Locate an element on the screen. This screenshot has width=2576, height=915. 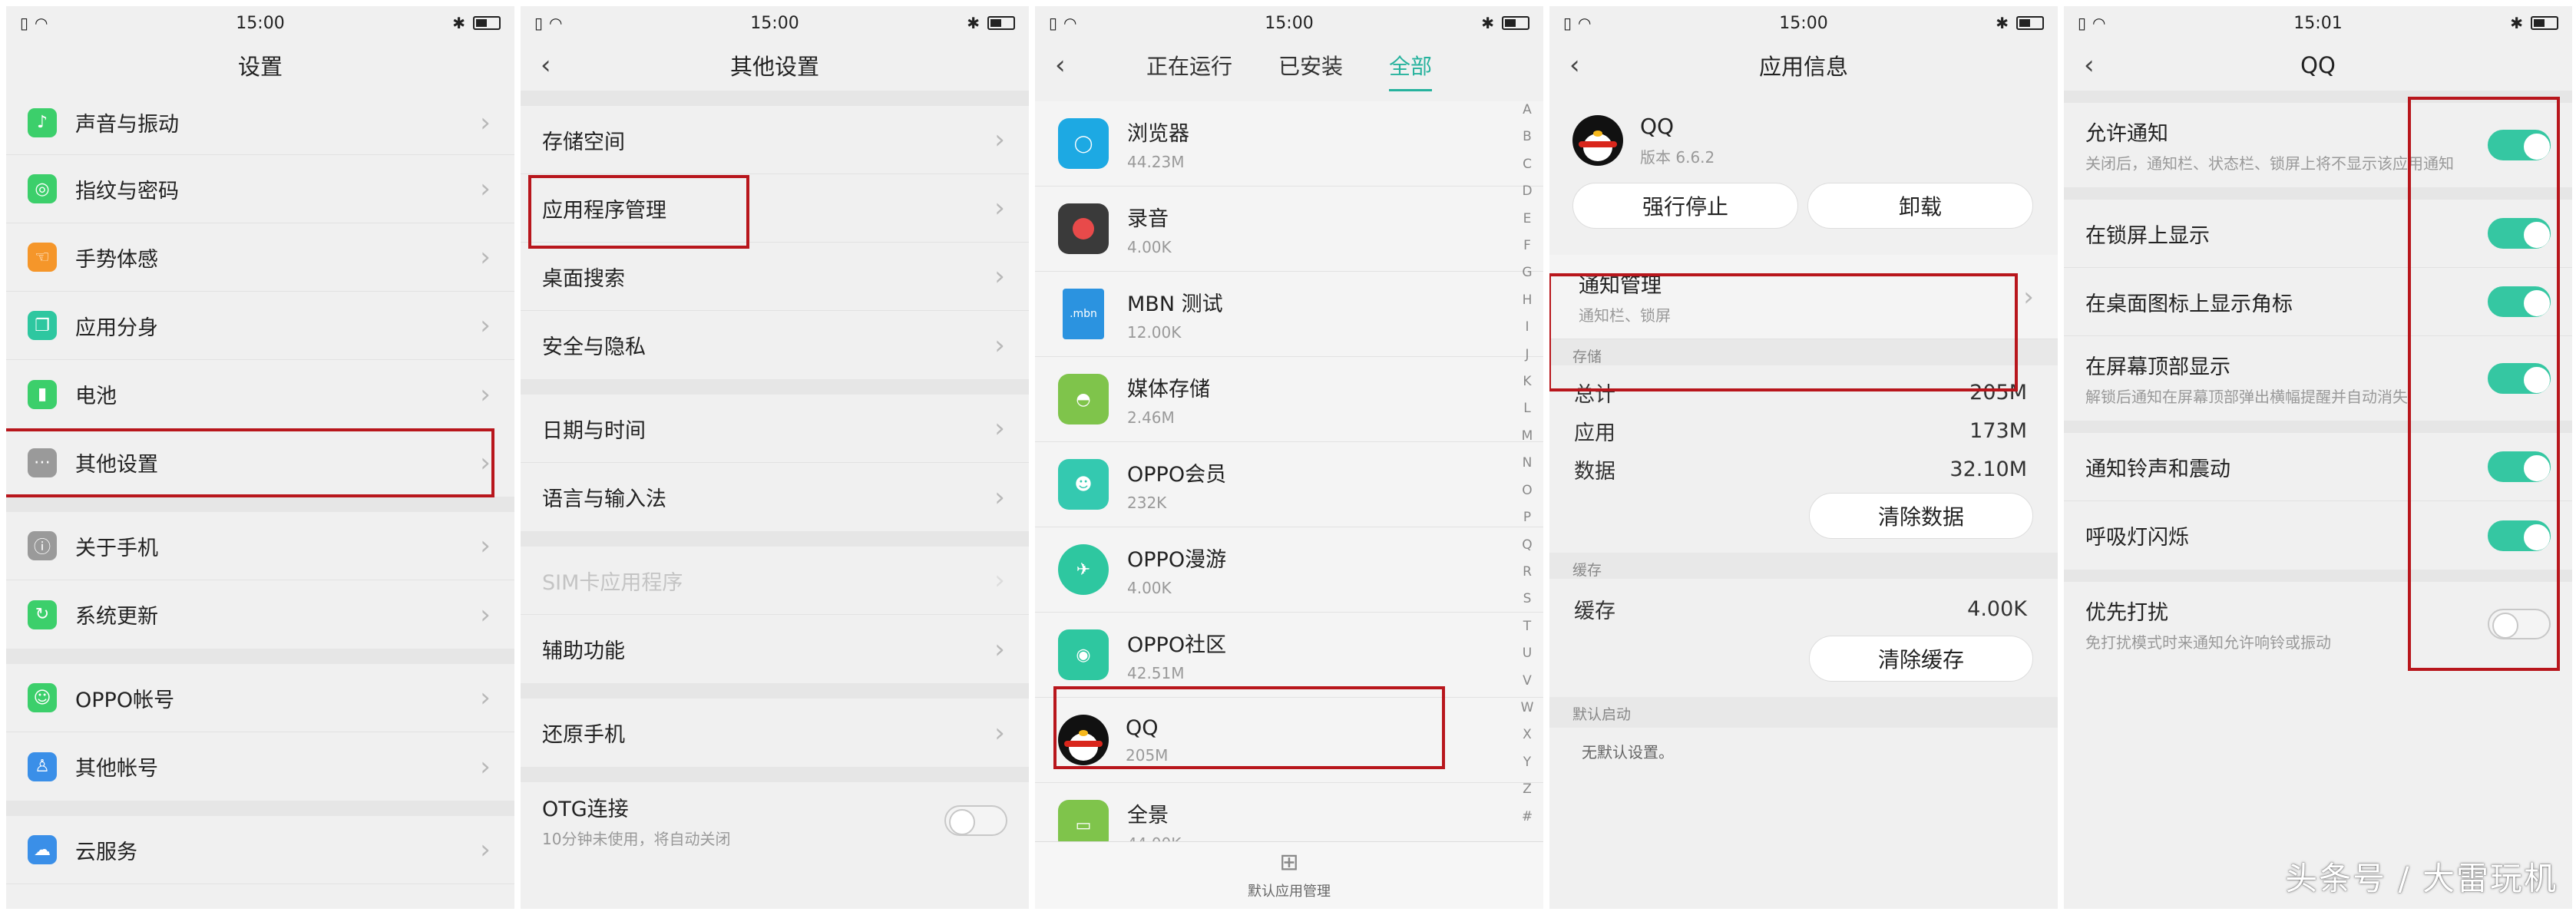
alphabet-index: A B C D E F G H I J K L M N O P Q R S T U V W X Y Z # is located at coordinates (1527, 464).